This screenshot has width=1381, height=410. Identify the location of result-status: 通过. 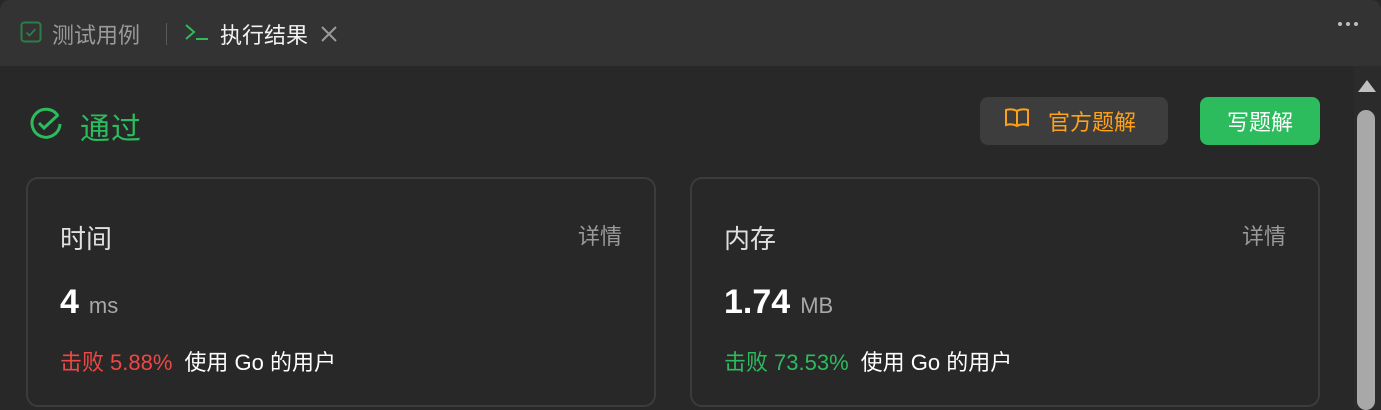
(85, 126).